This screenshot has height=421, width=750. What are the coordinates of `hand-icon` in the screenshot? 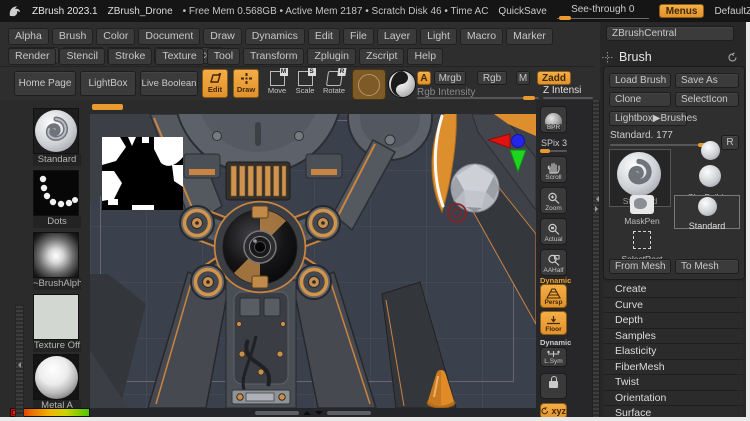 It's located at (553, 168).